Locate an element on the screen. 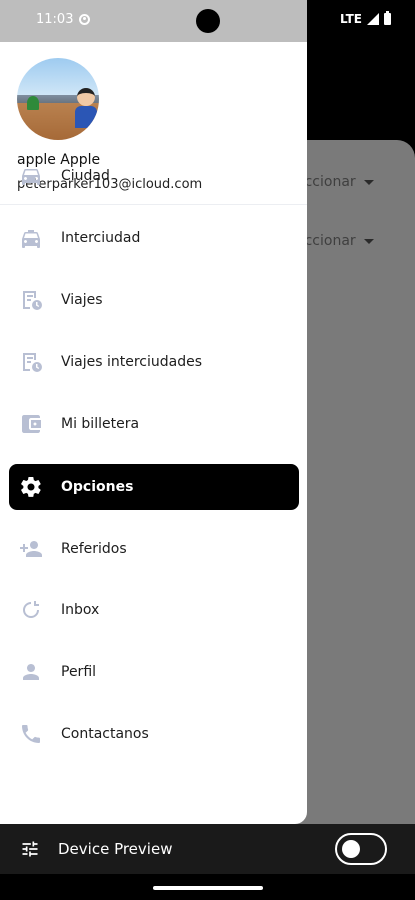  menu-item-label: Opciones is located at coordinates (97, 487).